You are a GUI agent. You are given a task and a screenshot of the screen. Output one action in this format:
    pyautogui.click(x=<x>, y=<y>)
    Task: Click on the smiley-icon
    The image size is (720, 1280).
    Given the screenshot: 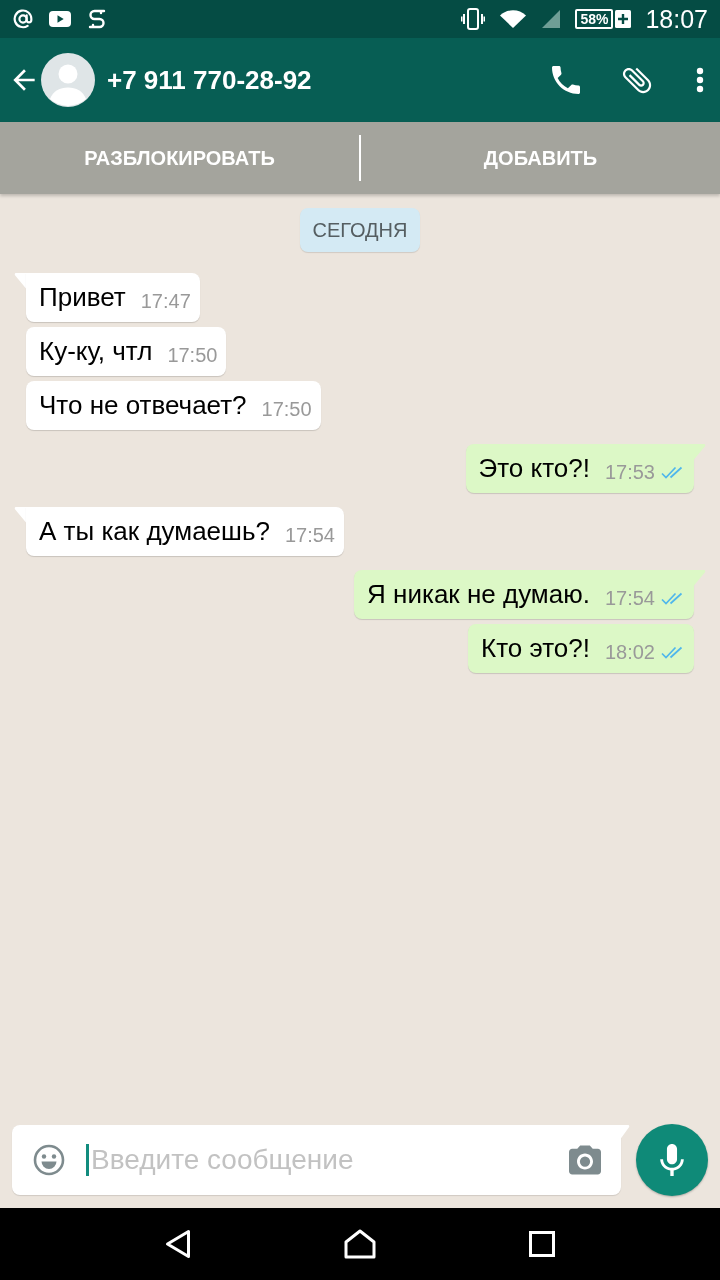 What is the action you would take?
    pyautogui.click(x=49, y=1160)
    